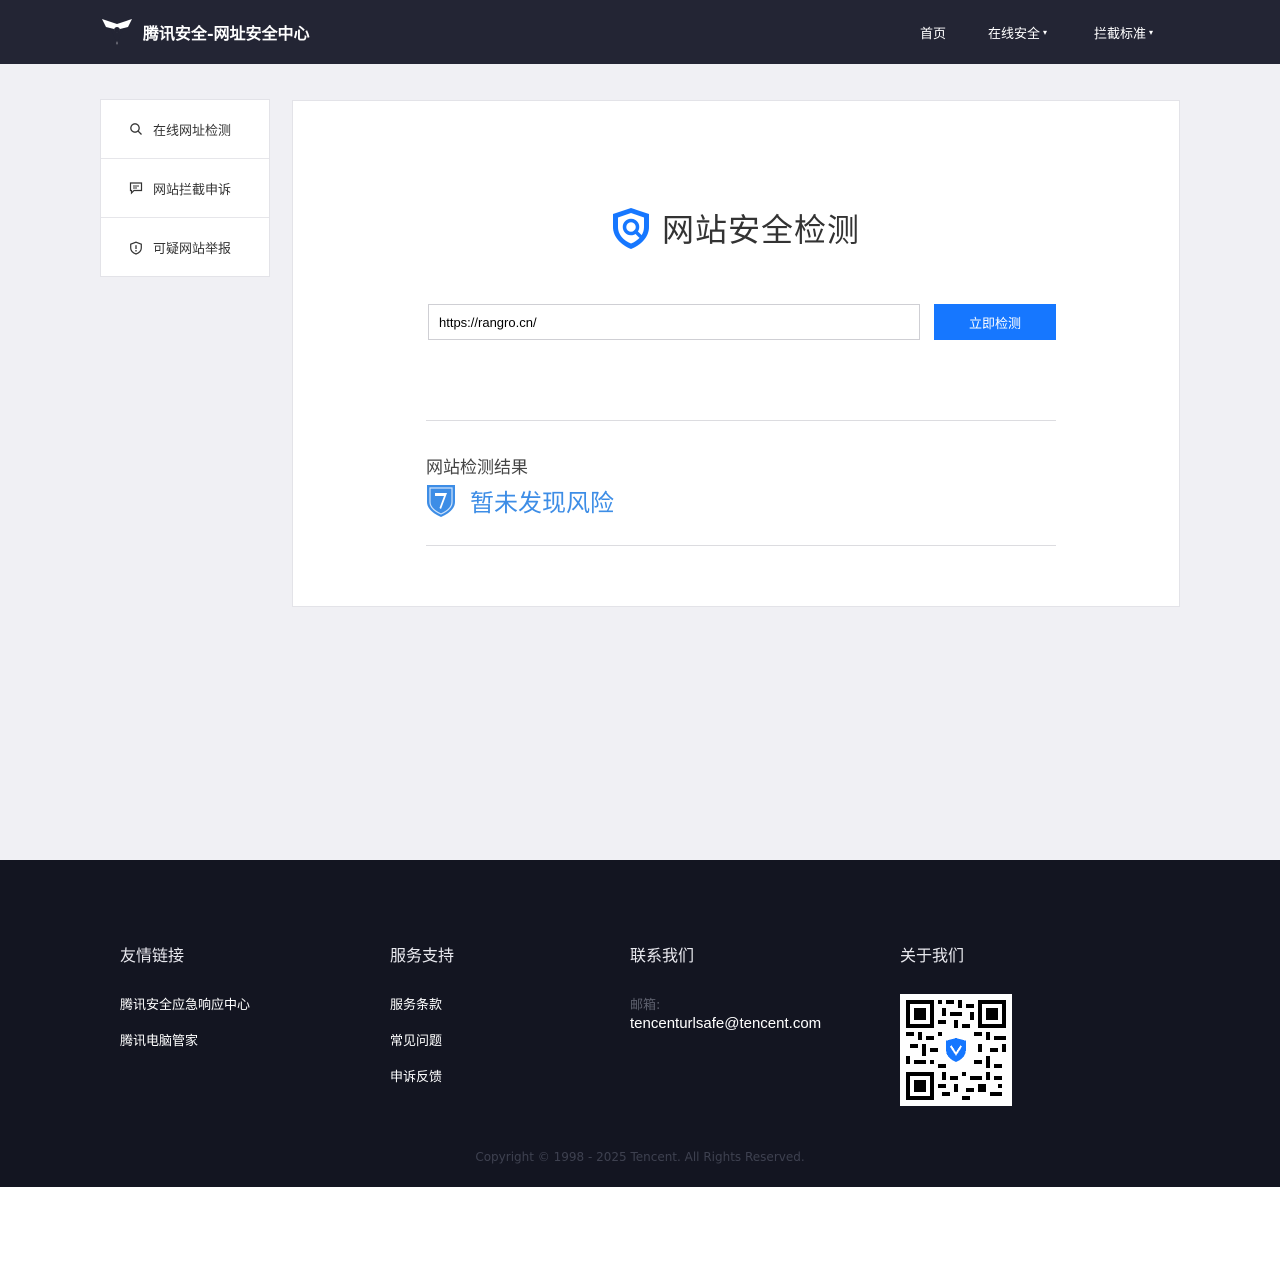  I want to click on qr-code-icon, so click(956, 1050).